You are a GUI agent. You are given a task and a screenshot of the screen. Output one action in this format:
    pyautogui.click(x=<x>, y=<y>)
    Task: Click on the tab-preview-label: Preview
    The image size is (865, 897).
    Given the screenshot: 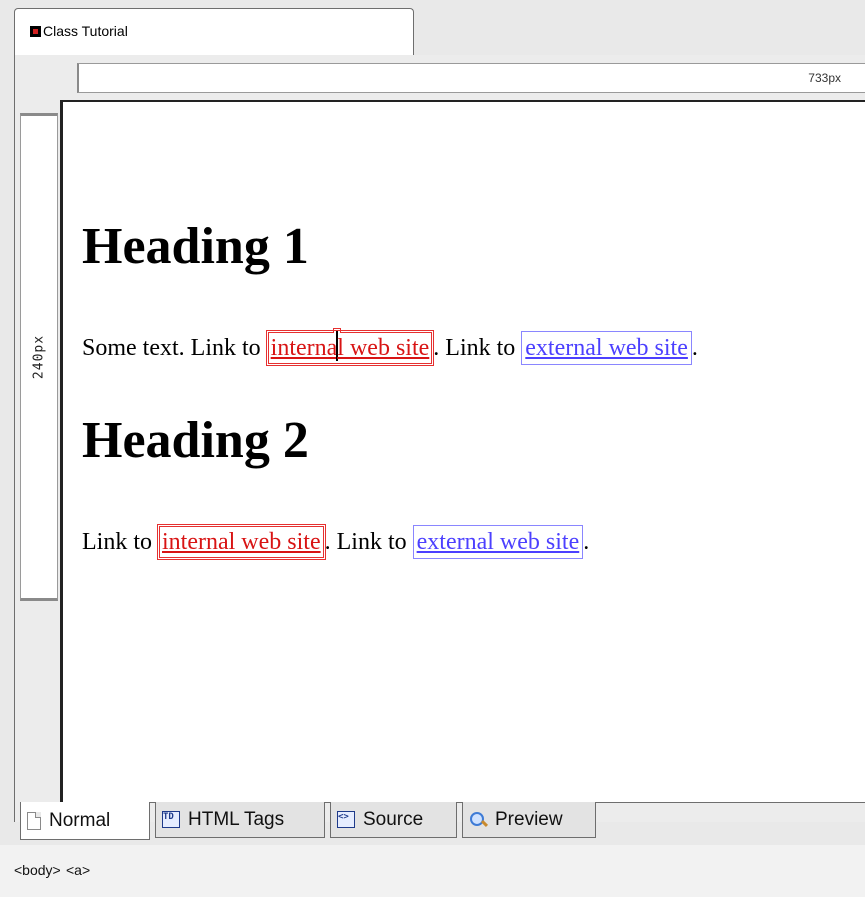 What is the action you would take?
    pyautogui.click(x=529, y=819)
    